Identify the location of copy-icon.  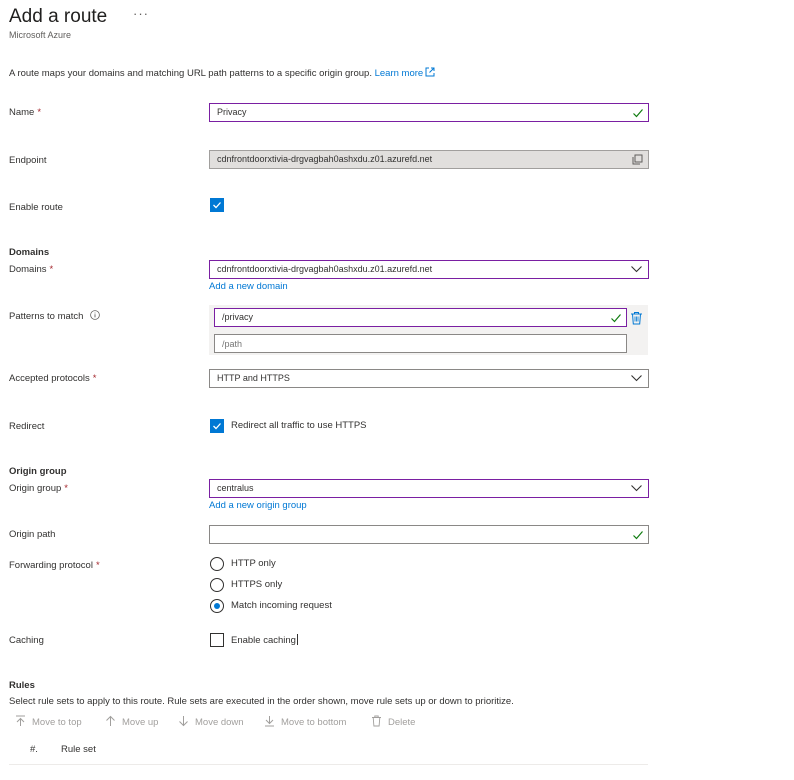
(637, 159).